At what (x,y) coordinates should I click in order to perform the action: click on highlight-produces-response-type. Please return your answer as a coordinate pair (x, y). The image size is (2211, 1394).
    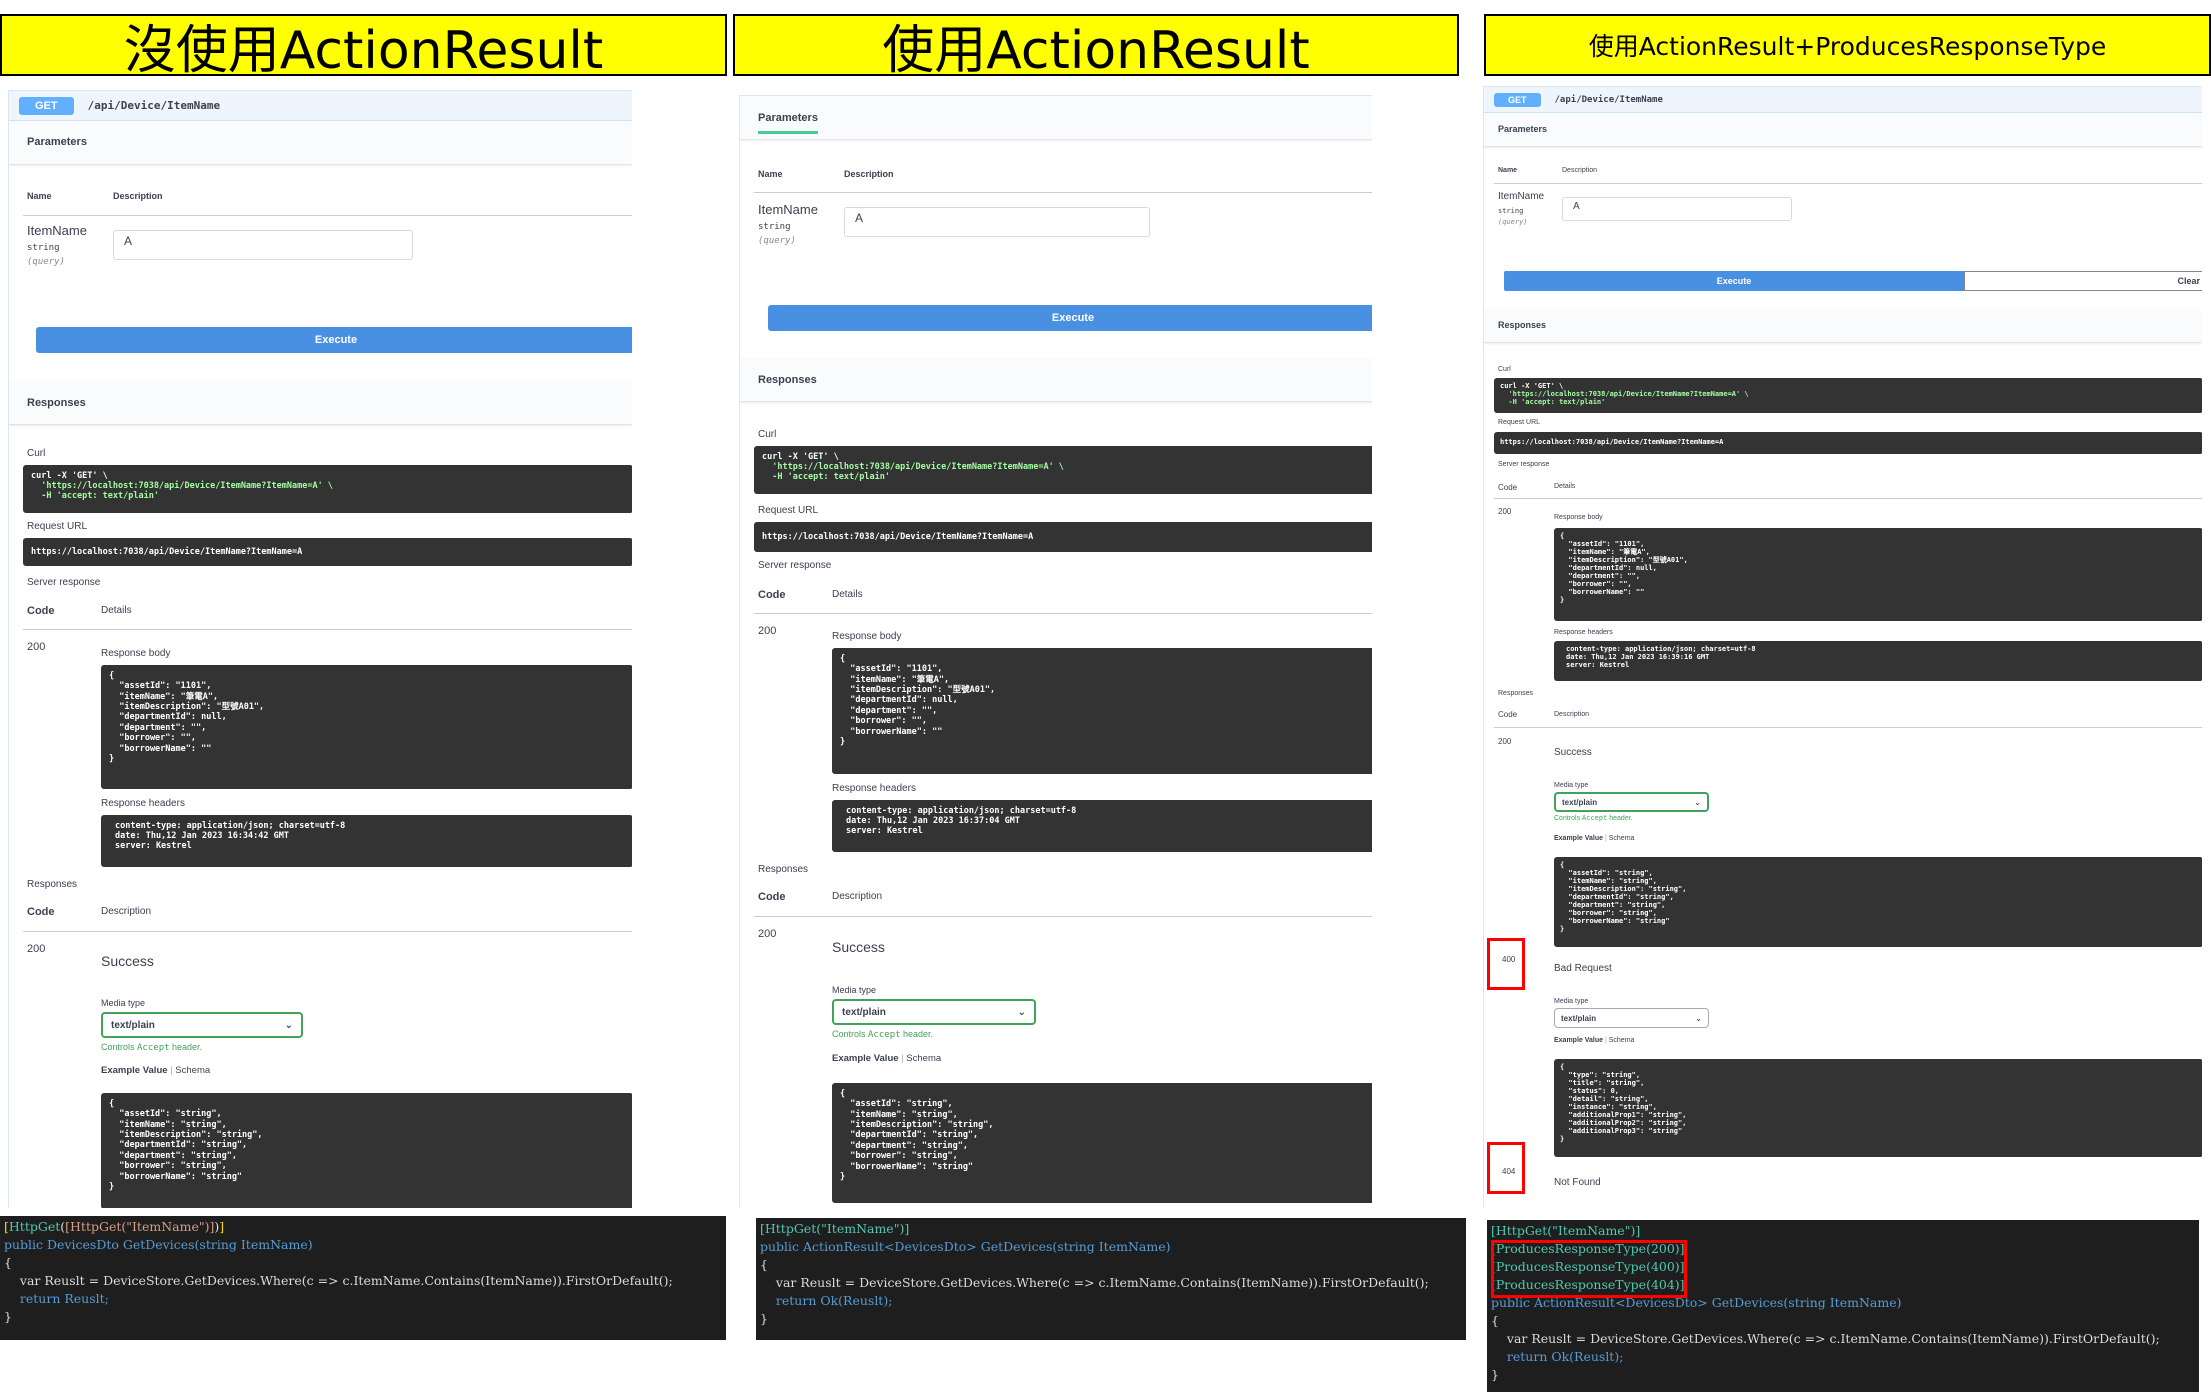
    Looking at the image, I should click on (1589, 1269).